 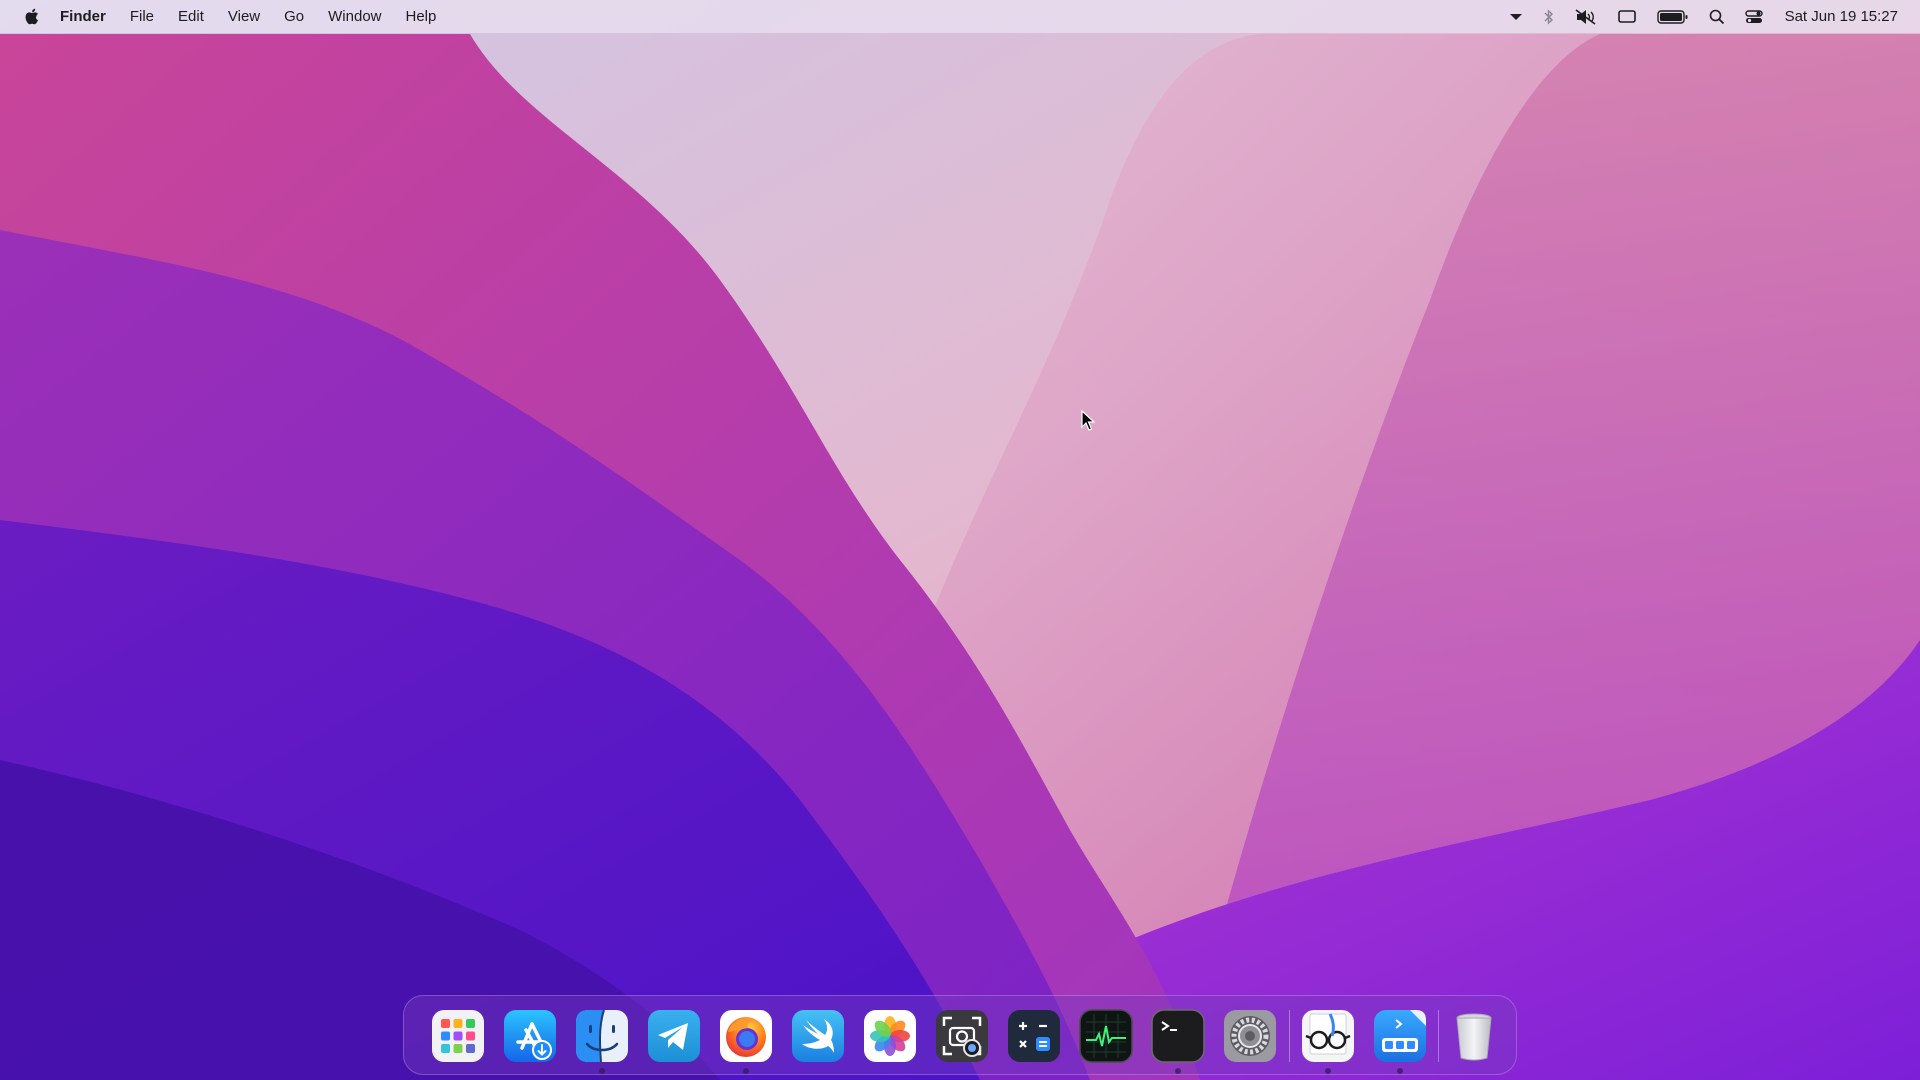 I want to click on dock-item-finder, so click(x=602, y=1041).